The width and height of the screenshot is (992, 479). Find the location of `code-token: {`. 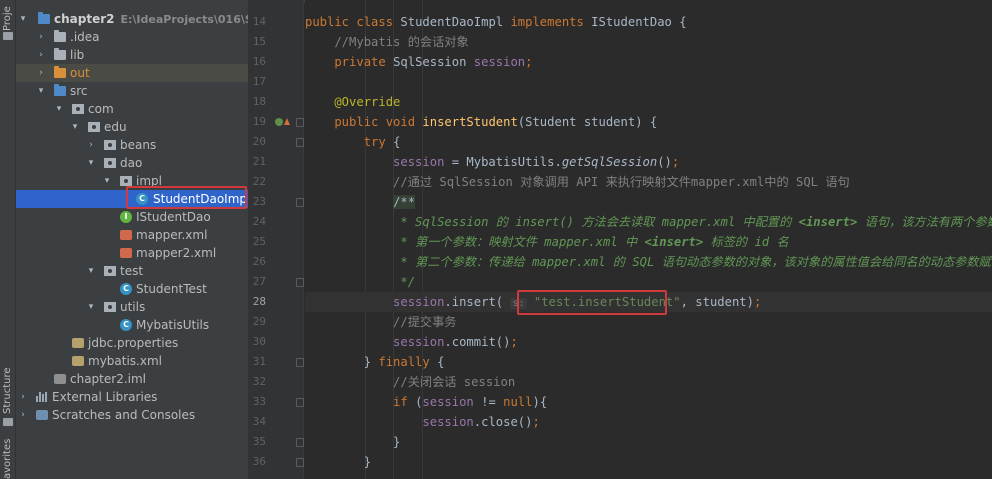

code-token: { is located at coordinates (397, 142).